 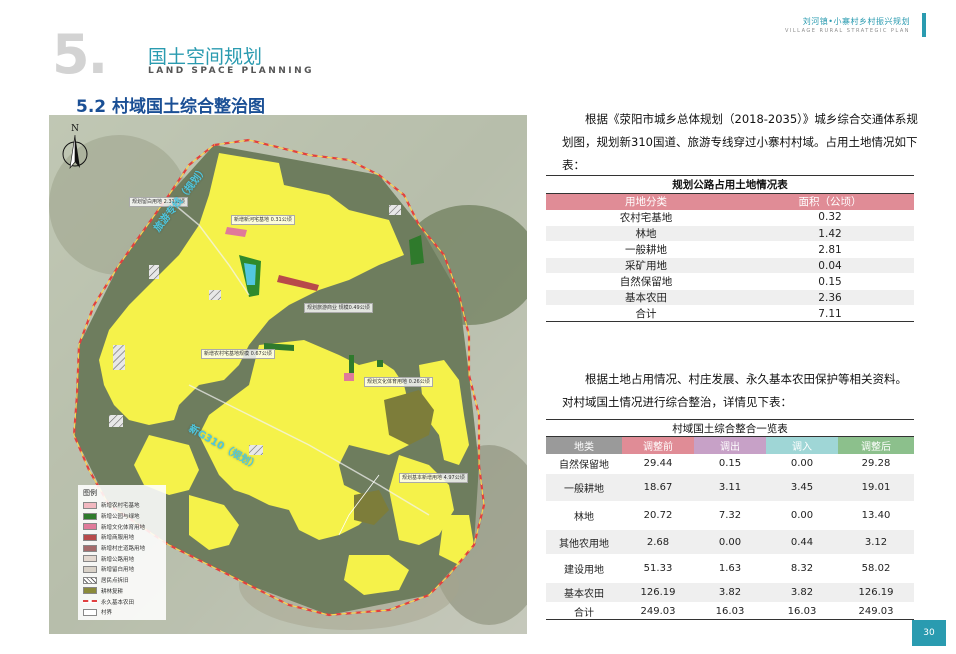 I want to click on map-label-tourism-commerce: 规划旅游商业 规模0.49公顷, so click(x=338, y=308).